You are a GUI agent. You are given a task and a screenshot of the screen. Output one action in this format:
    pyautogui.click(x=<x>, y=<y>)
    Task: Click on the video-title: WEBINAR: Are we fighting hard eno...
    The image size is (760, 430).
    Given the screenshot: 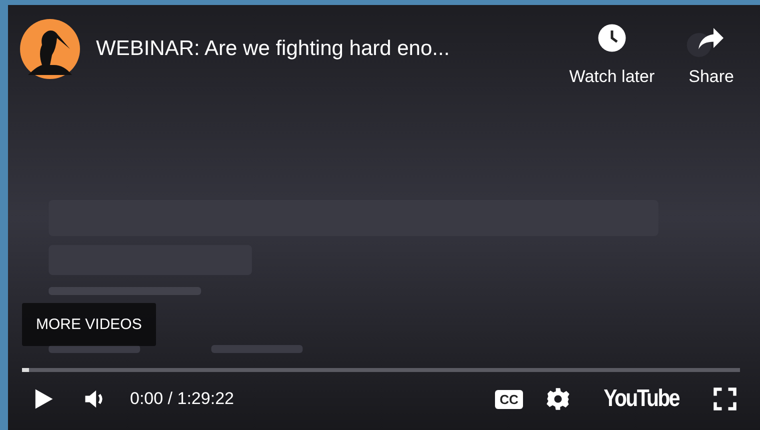 What is the action you would take?
    pyautogui.click(x=273, y=49)
    